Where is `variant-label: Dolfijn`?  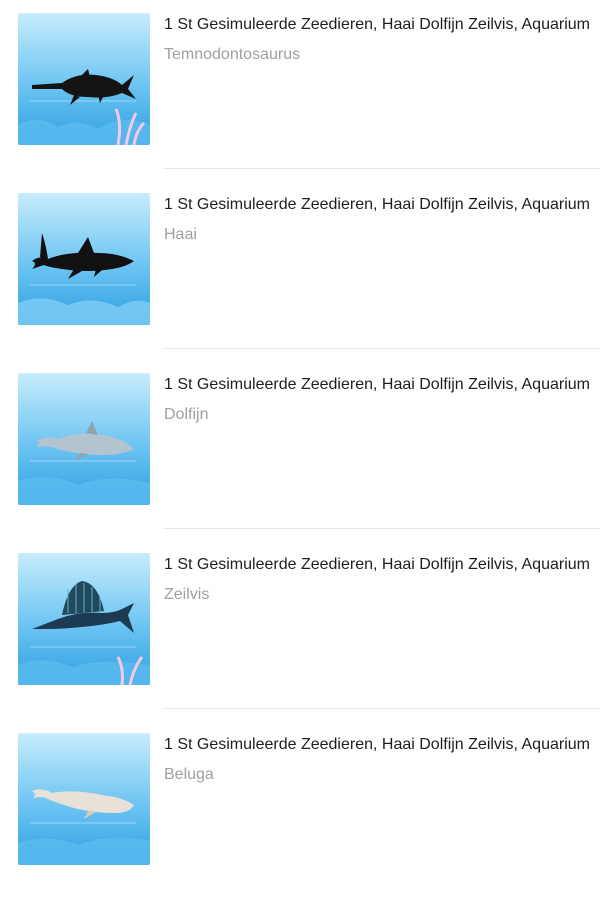 variant-label: Dolfijn is located at coordinates (186, 414).